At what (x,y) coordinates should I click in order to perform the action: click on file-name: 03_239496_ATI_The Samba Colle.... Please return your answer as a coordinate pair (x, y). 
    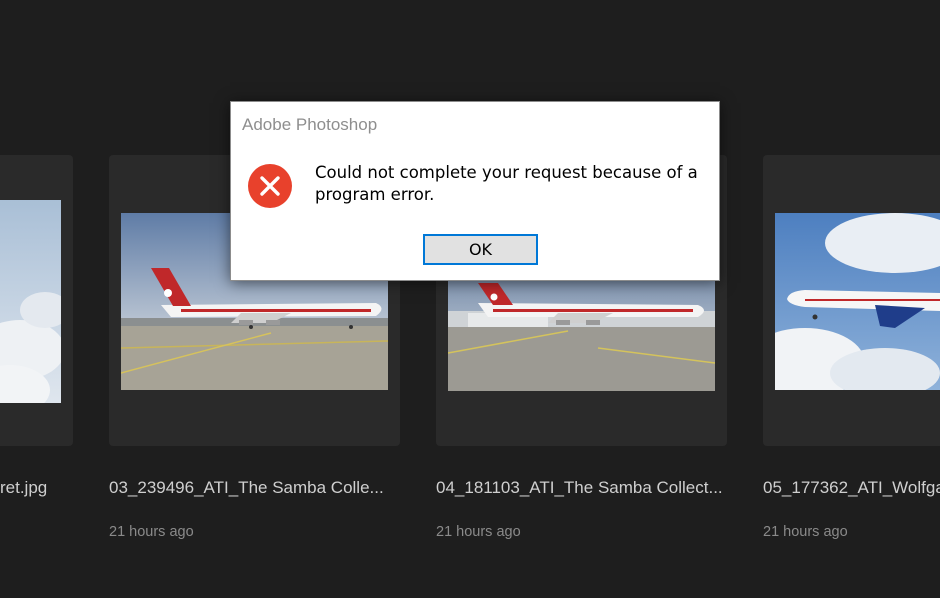
    Looking at the image, I should click on (246, 487).